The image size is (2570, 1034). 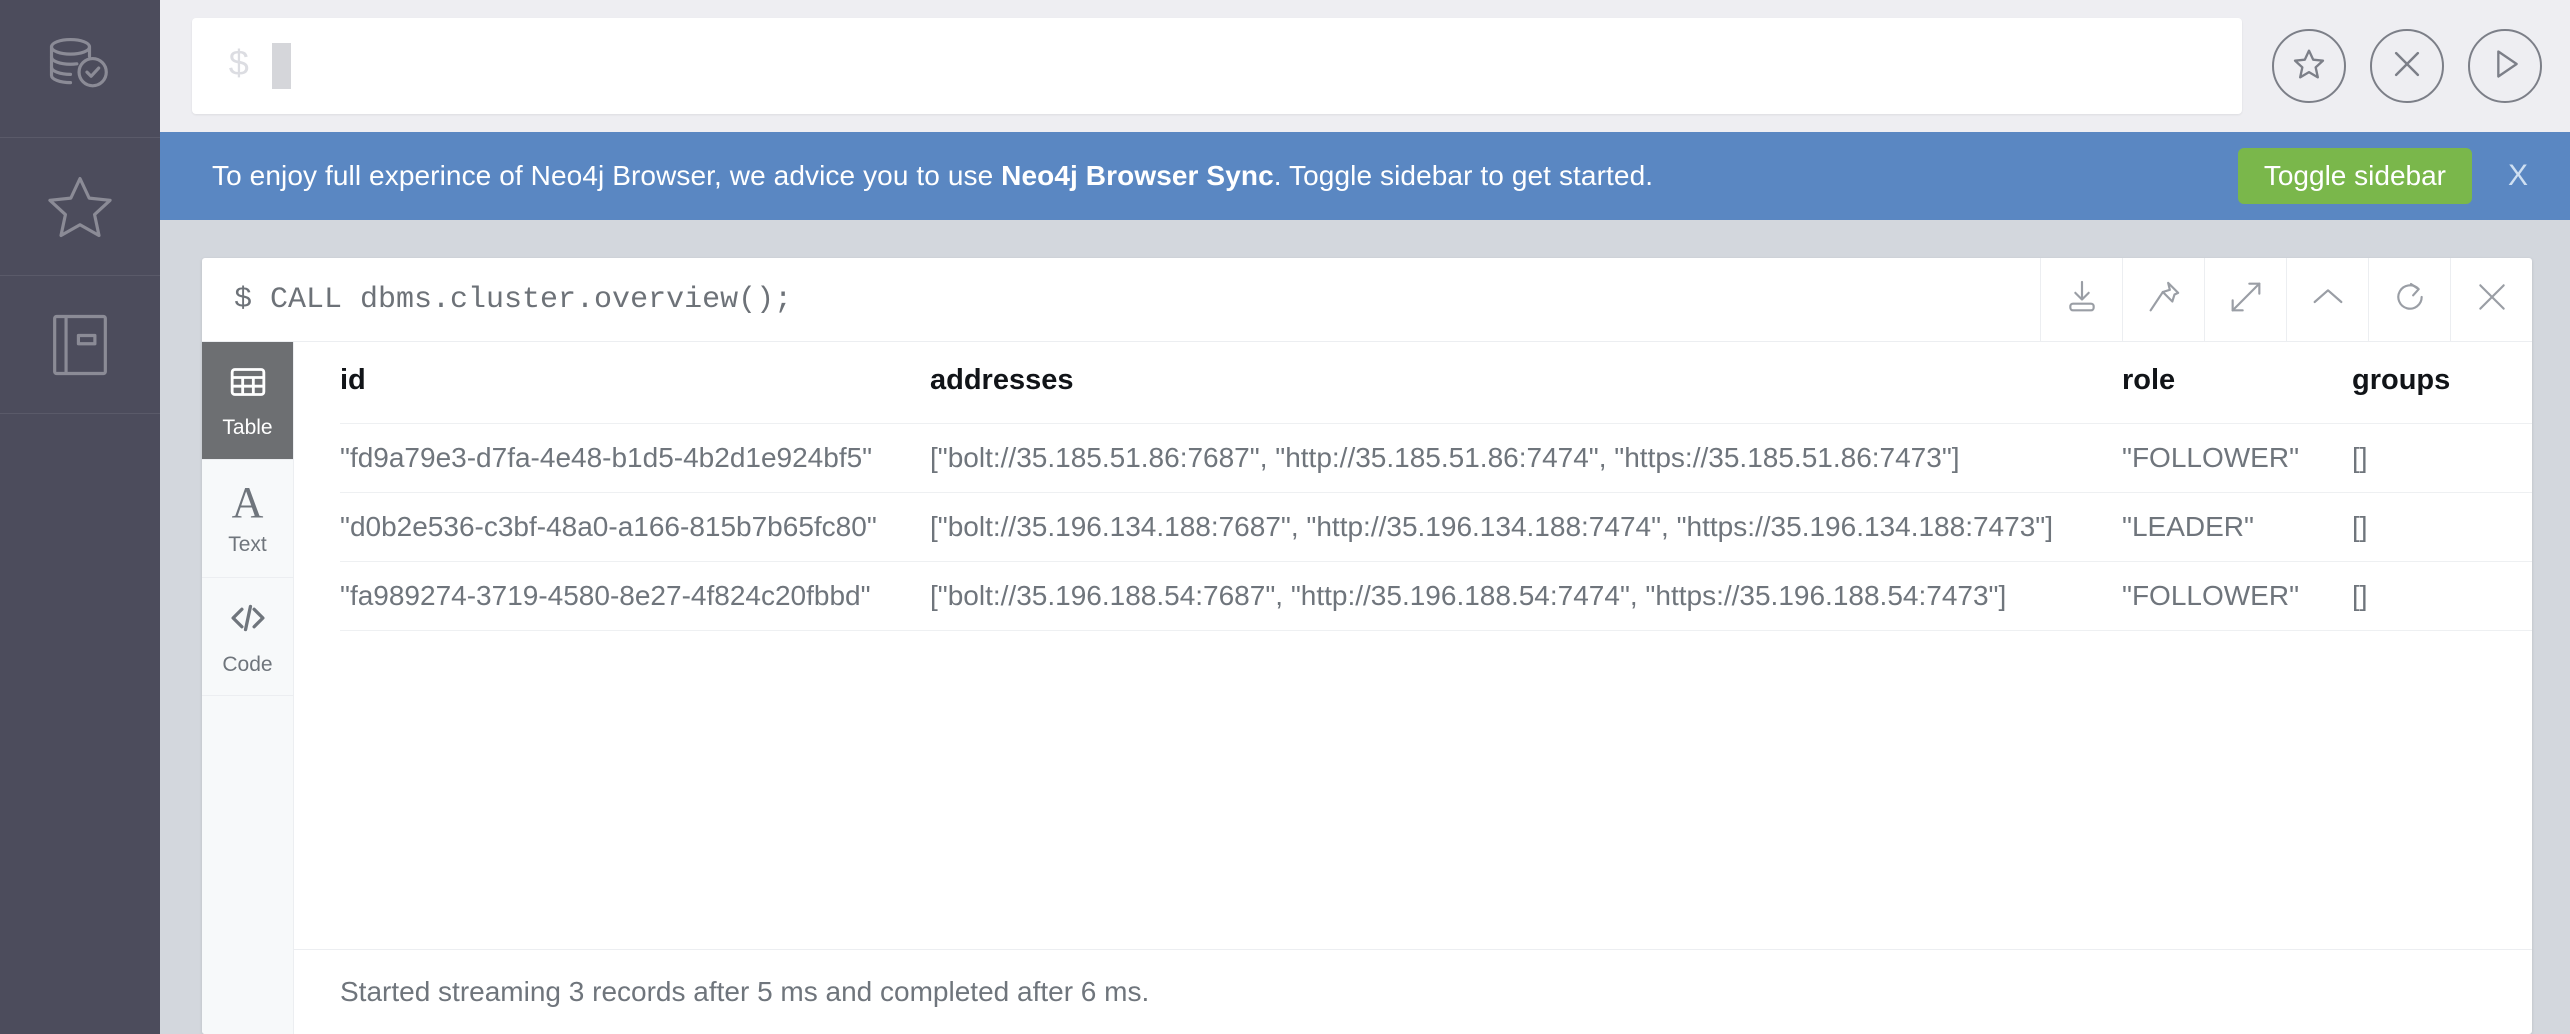 I want to click on pin-frame-button, so click(x=2163, y=299).